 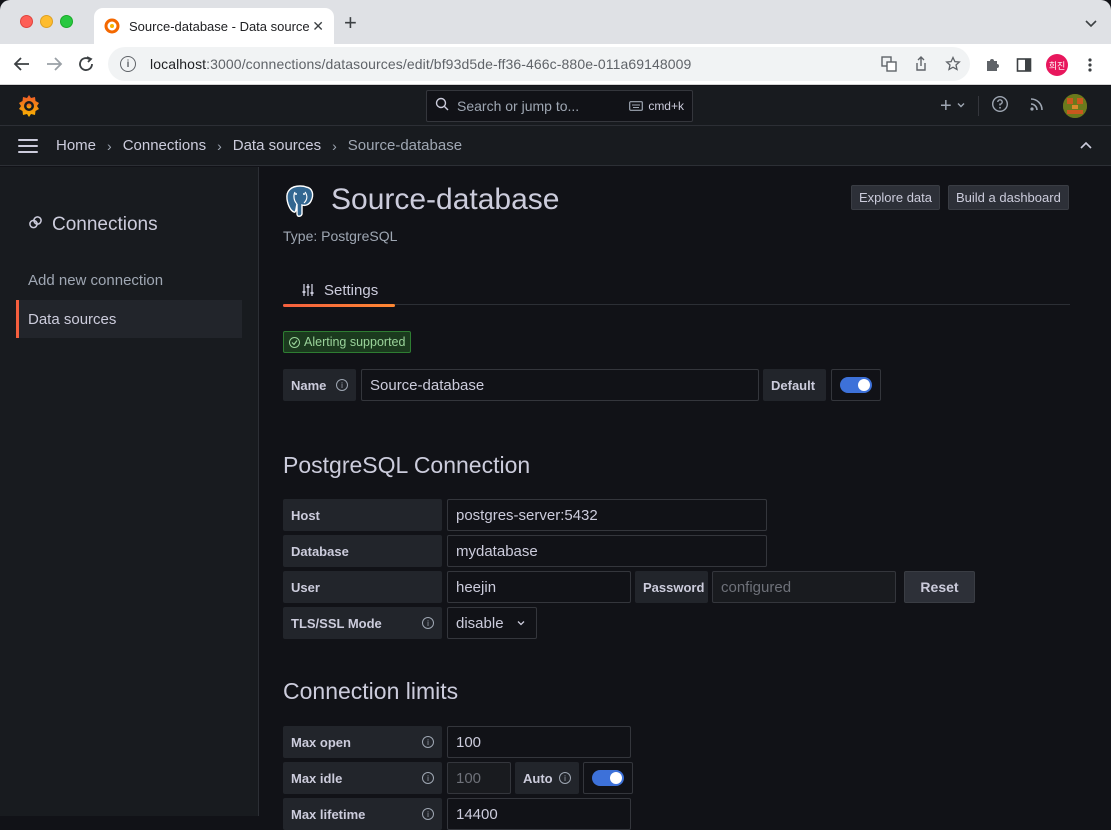 I want to click on tls-ssl-mode-select: disable, so click(x=492, y=623).